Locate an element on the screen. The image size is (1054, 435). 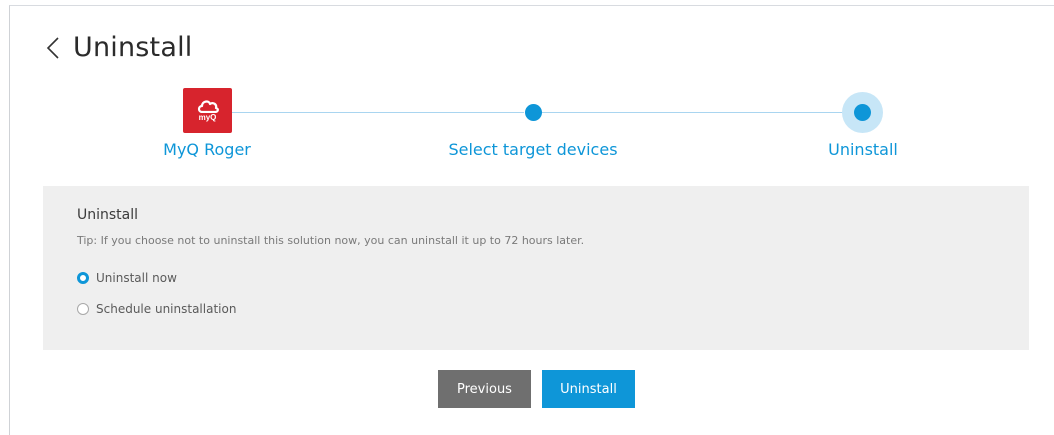
schedule-uninstall-label: Schedule uninstallation is located at coordinates (166, 309).